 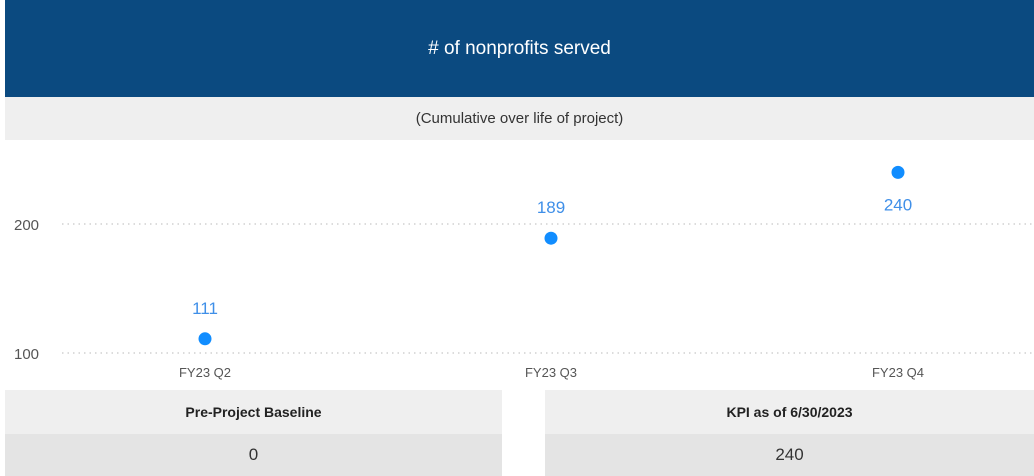 I want to click on x-tick-label: FY23 Q4, so click(x=898, y=372).